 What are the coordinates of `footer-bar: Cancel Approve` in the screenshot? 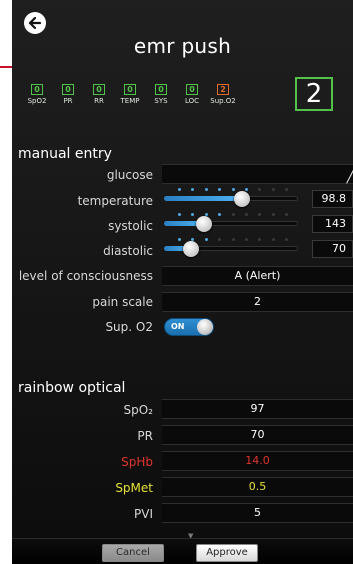 It's located at (182, 551).